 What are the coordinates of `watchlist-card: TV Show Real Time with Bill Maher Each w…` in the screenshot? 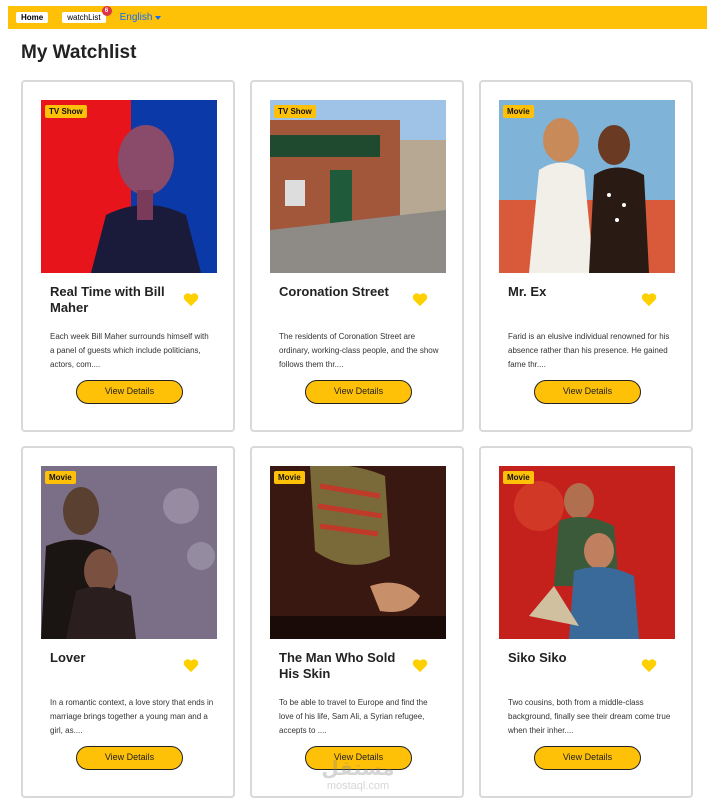 It's located at (128, 256).